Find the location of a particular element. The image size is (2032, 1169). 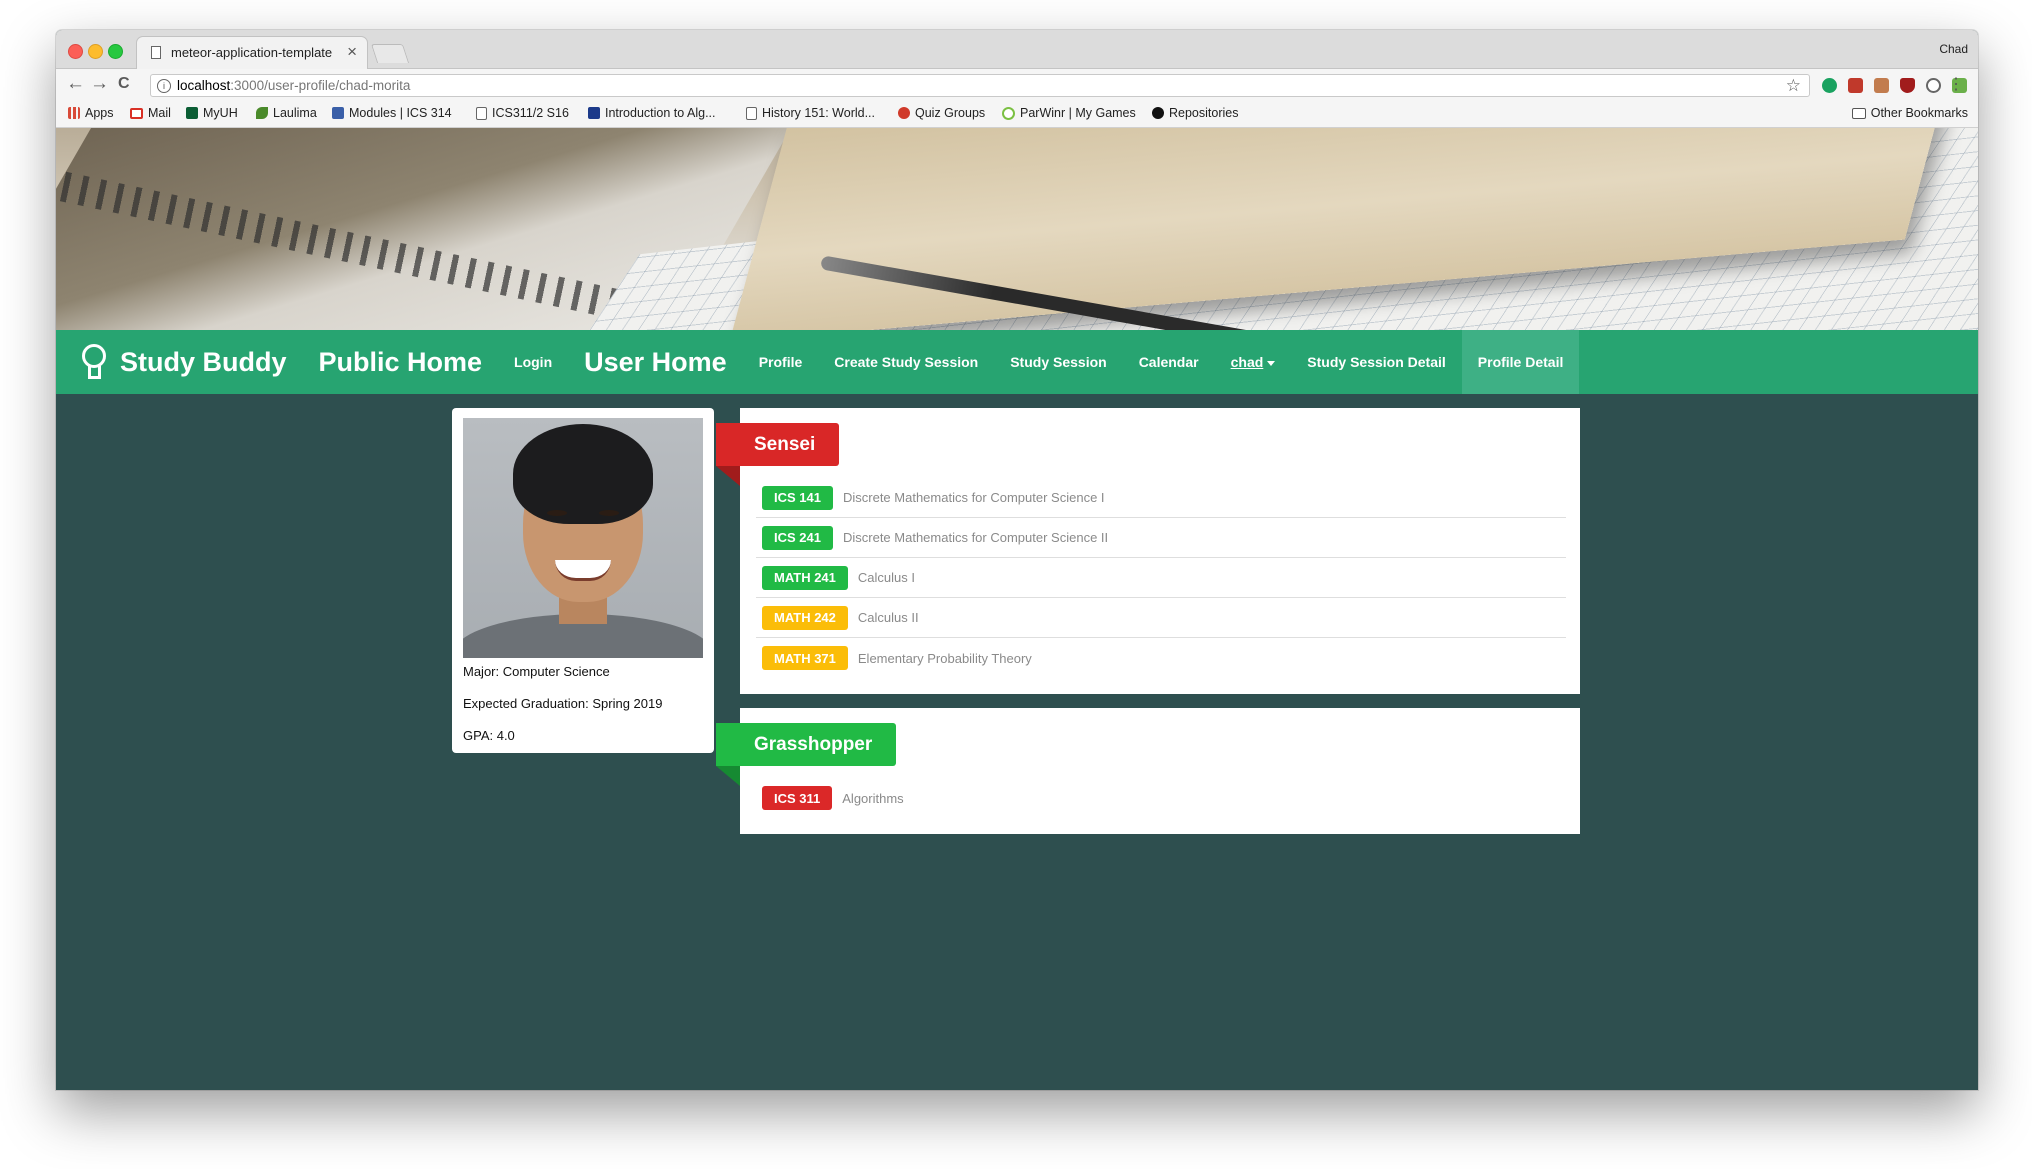

tab-close-icon: × is located at coordinates (352, 52).